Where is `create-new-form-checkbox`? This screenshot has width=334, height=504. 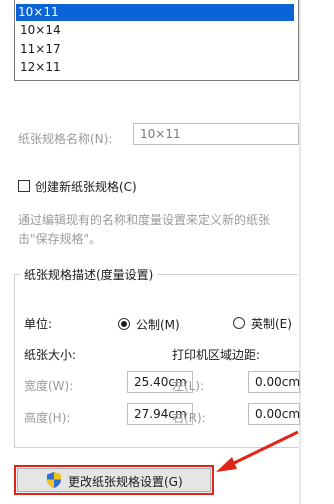 create-new-form-checkbox is located at coordinates (24, 186).